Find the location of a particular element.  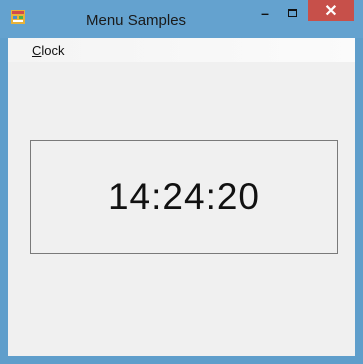

minimize-button: – is located at coordinates (265, 13).